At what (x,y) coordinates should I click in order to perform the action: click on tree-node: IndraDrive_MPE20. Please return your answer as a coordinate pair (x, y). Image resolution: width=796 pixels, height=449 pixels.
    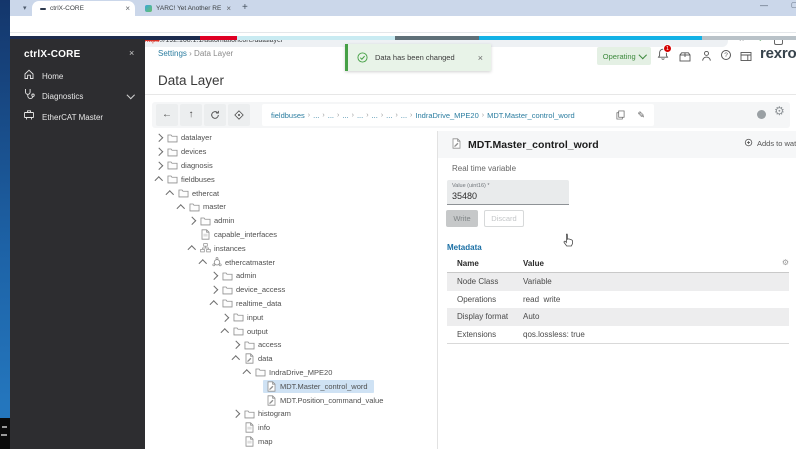
    Looking at the image, I should click on (295, 372).